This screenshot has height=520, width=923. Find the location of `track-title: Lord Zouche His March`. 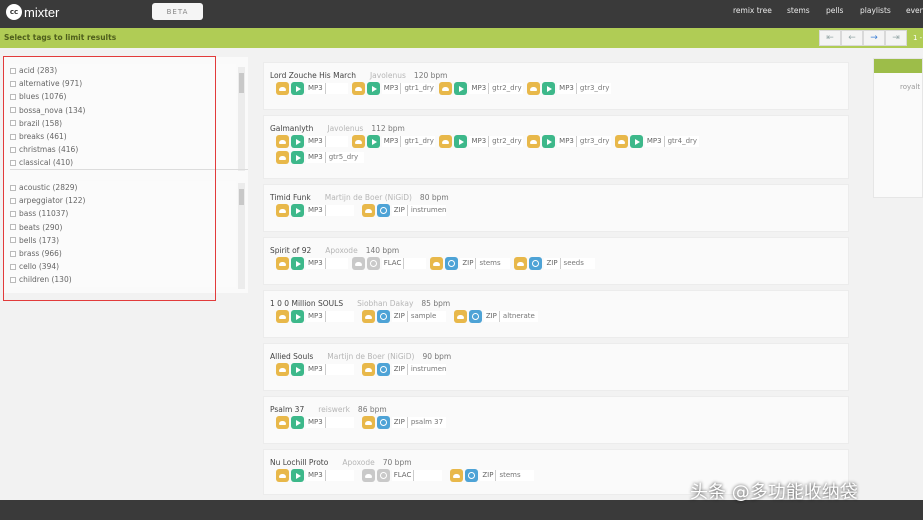

track-title: Lord Zouche His March is located at coordinates (313, 75).